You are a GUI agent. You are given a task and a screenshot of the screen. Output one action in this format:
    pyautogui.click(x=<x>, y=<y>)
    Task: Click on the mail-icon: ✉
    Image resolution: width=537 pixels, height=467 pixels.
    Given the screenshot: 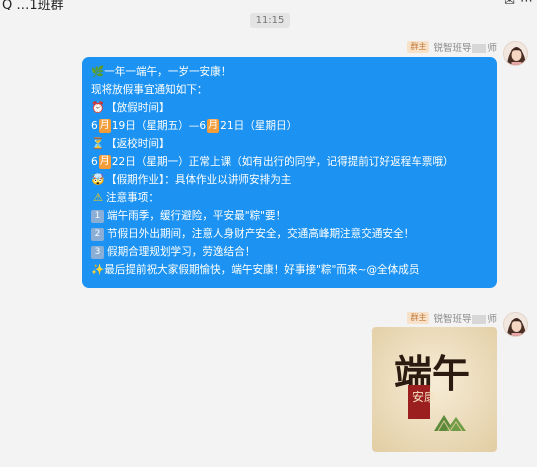 What is the action you would take?
    pyautogui.click(x=509, y=4)
    